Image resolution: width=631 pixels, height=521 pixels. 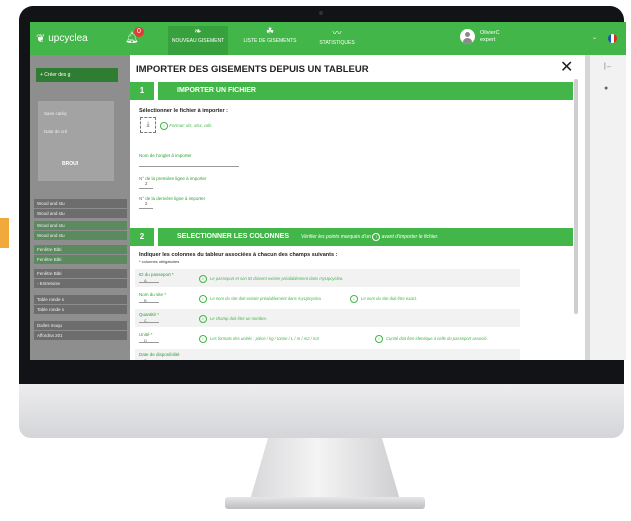 I want to click on required-note: * colonnes obligatoires, so click(x=159, y=261).